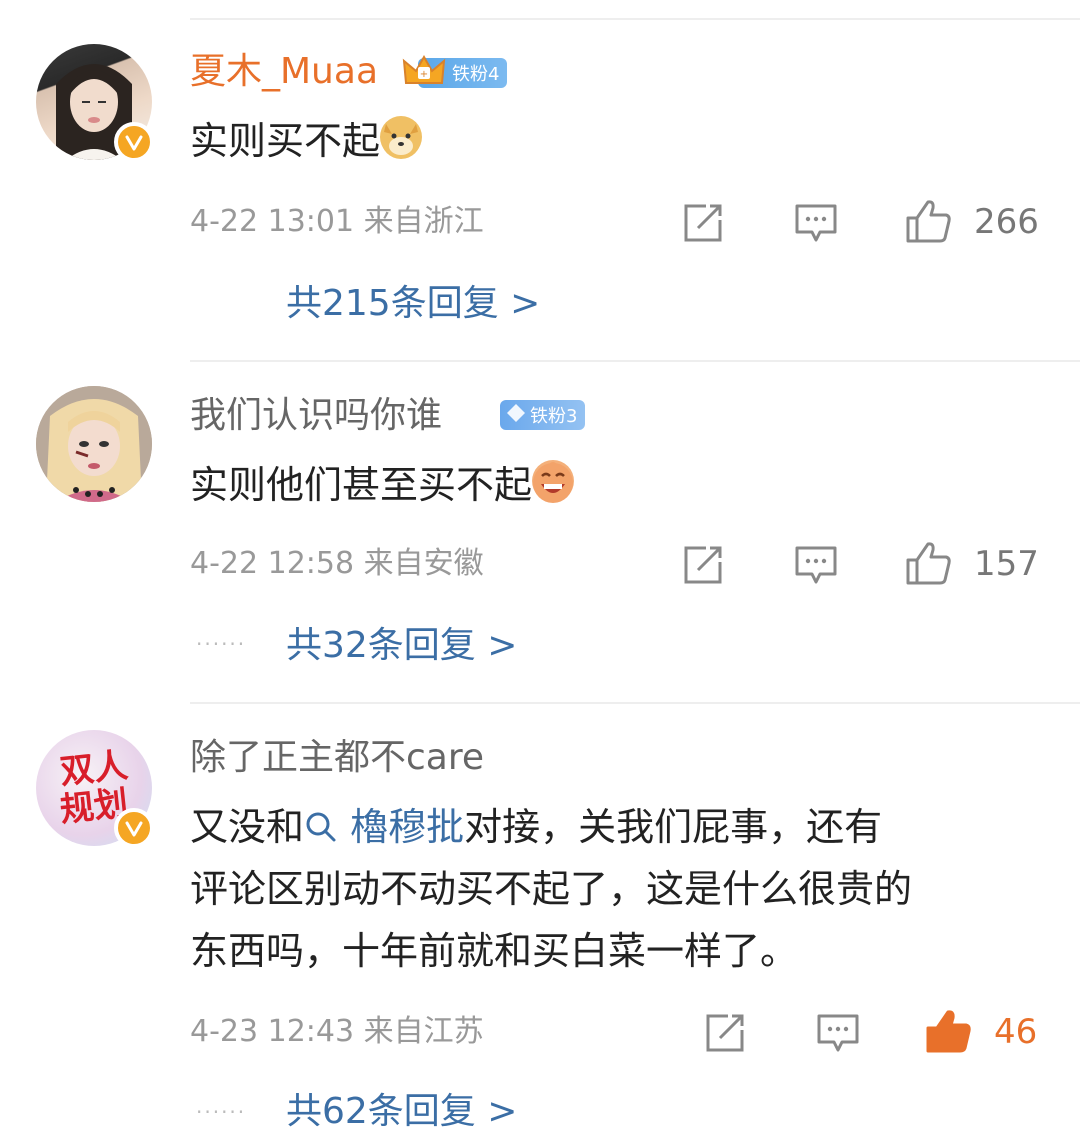 The width and height of the screenshot is (1080, 1136). I want to click on topic-link: 櫓穆批, so click(384, 827).